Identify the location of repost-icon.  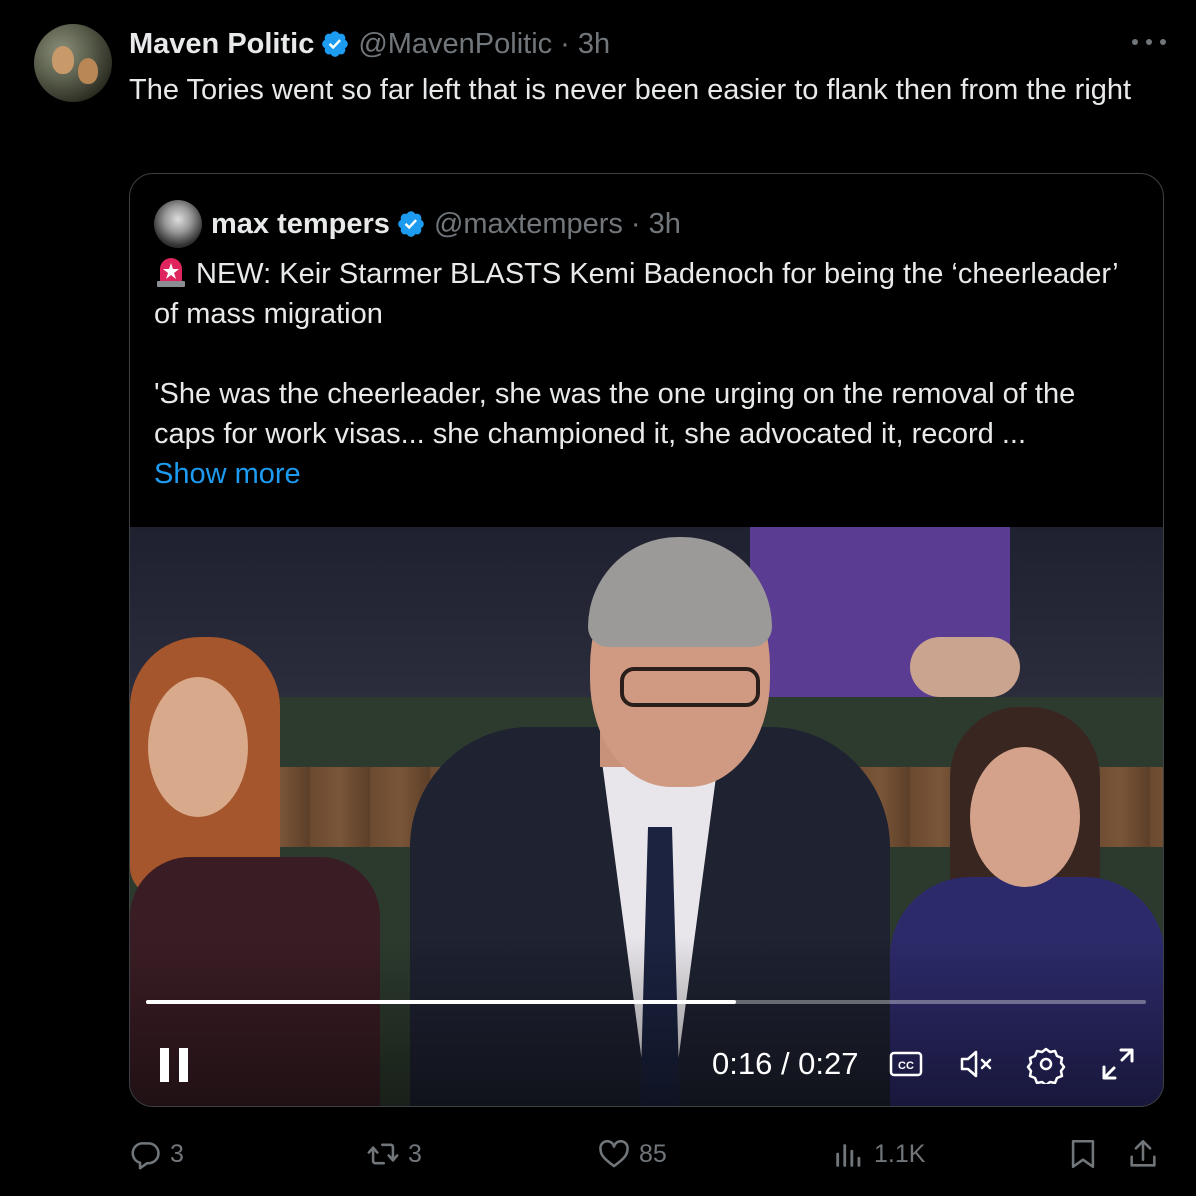
(383, 1154).